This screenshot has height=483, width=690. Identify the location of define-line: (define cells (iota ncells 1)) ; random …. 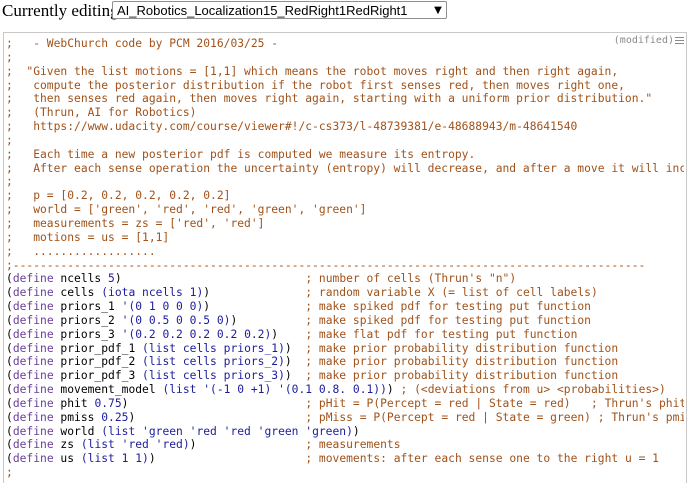
(302, 293).